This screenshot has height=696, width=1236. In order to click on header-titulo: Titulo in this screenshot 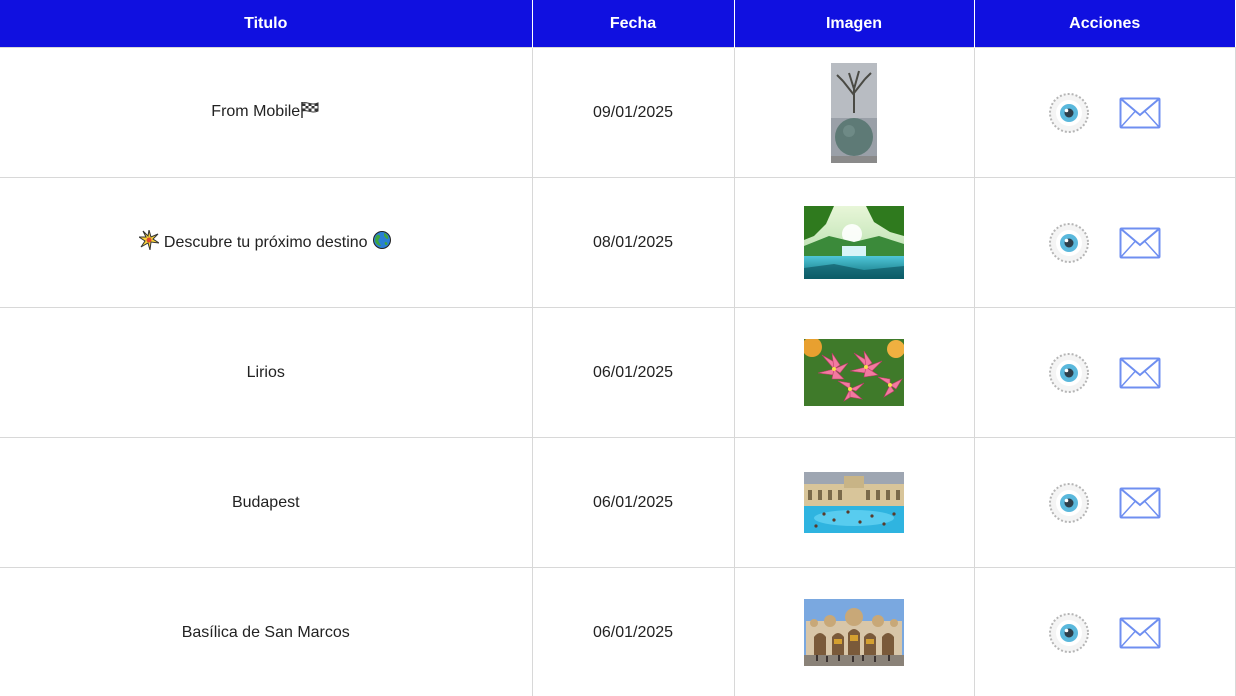, I will do `click(266, 24)`.